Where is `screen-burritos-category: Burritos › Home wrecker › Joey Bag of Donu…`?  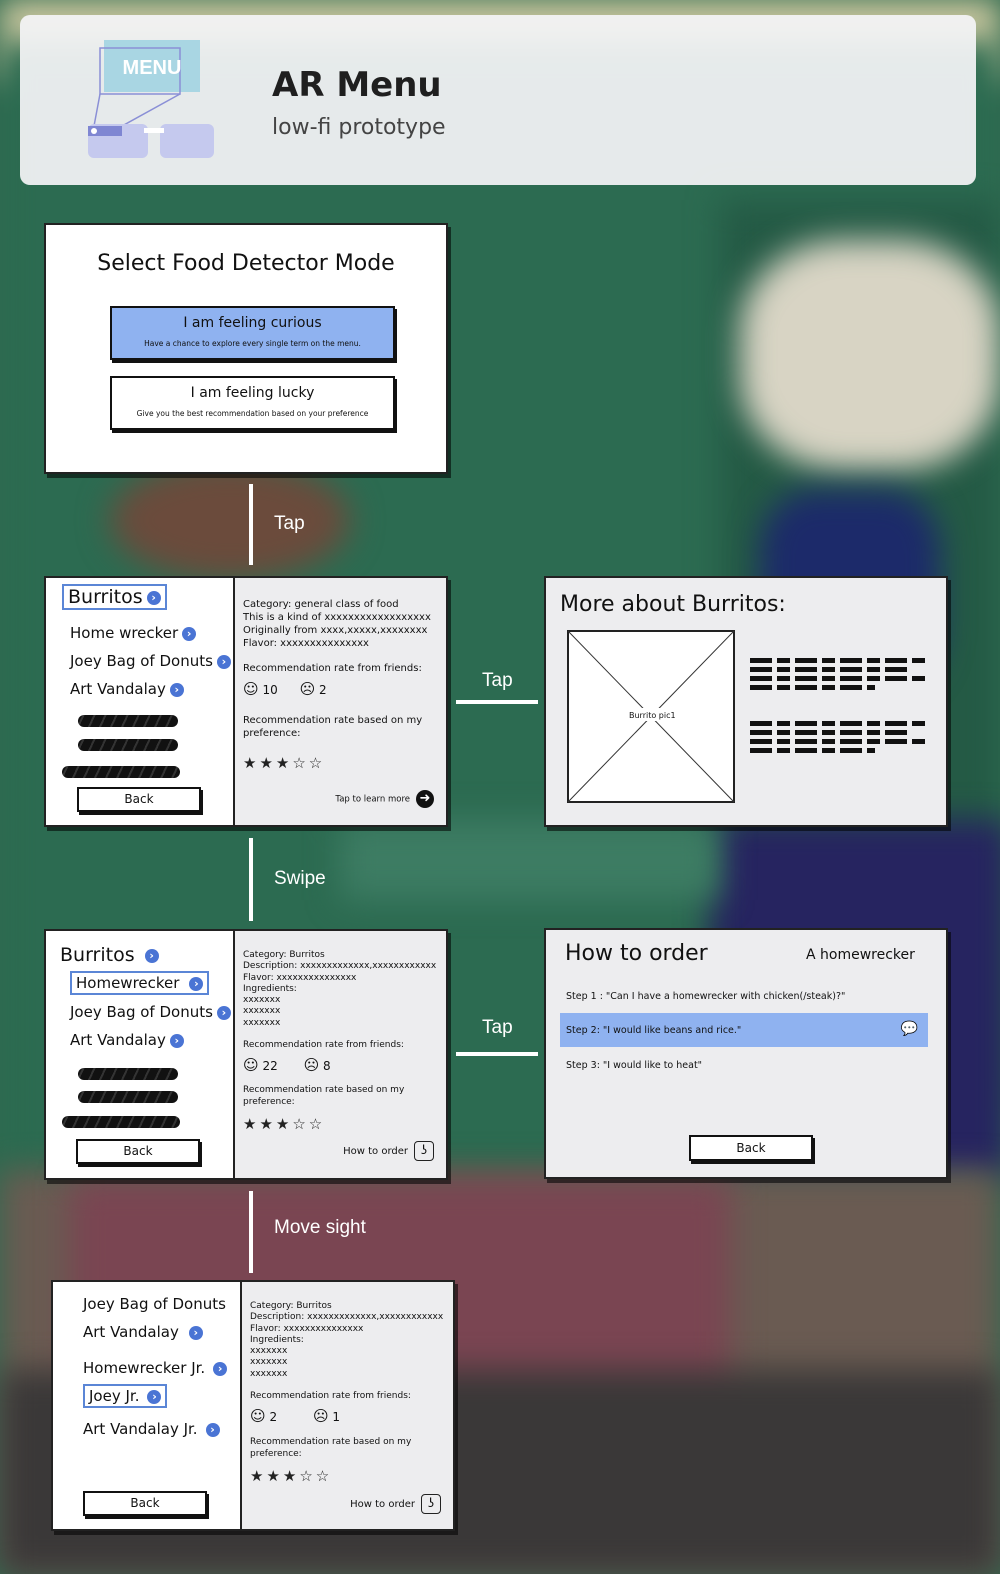 screen-burritos-category: Burritos › Home wrecker › Joey Bag of Donu… is located at coordinates (246, 701).